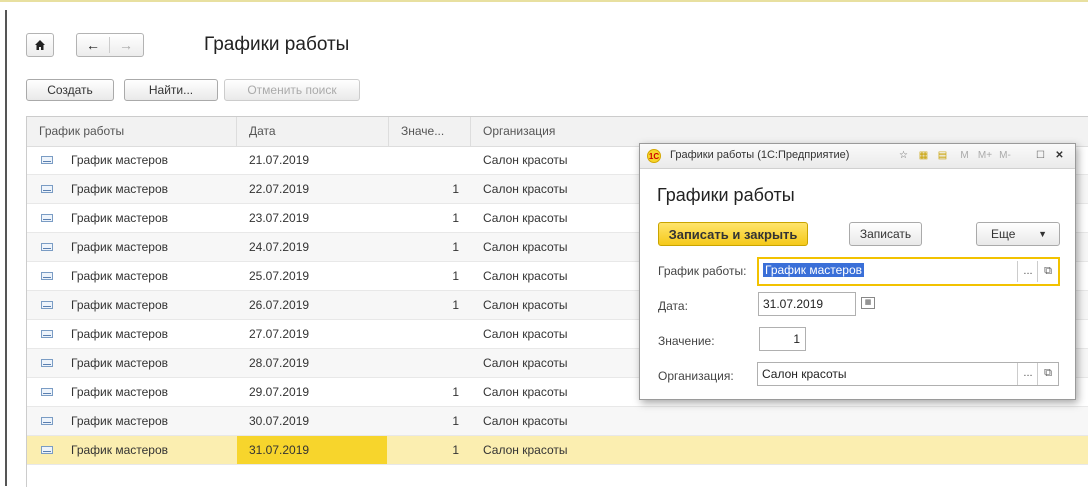  What do you see at coordinates (782, 339) in the screenshot?
I see `value-field: 1` at bounding box center [782, 339].